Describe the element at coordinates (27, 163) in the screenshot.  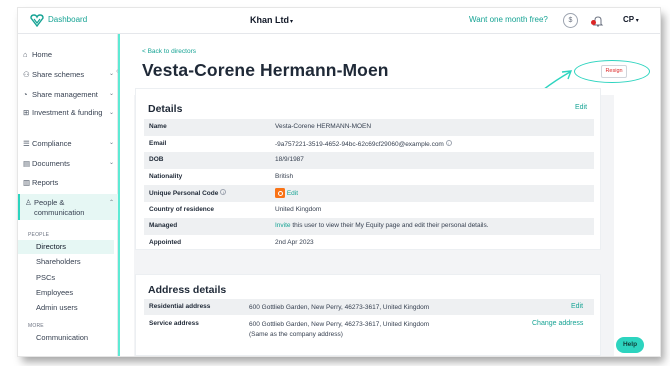
I see `document-icon: ▤` at that location.